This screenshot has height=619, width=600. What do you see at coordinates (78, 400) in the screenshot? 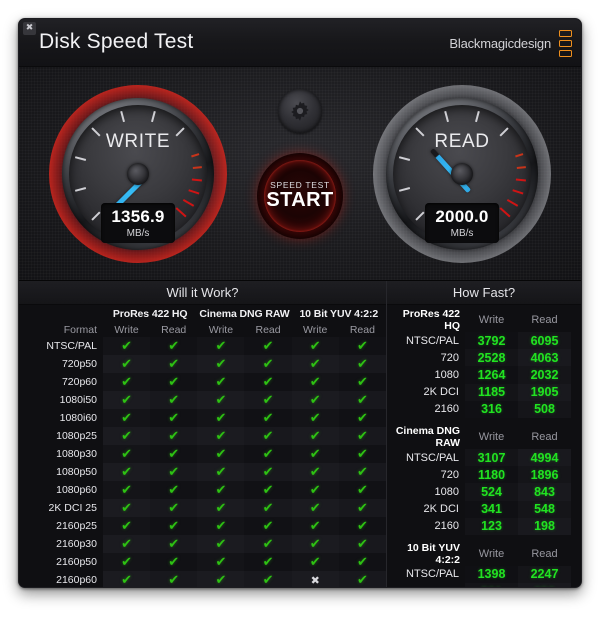
I see `wiw-format-label: 1080i50` at bounding box center [78, 400].